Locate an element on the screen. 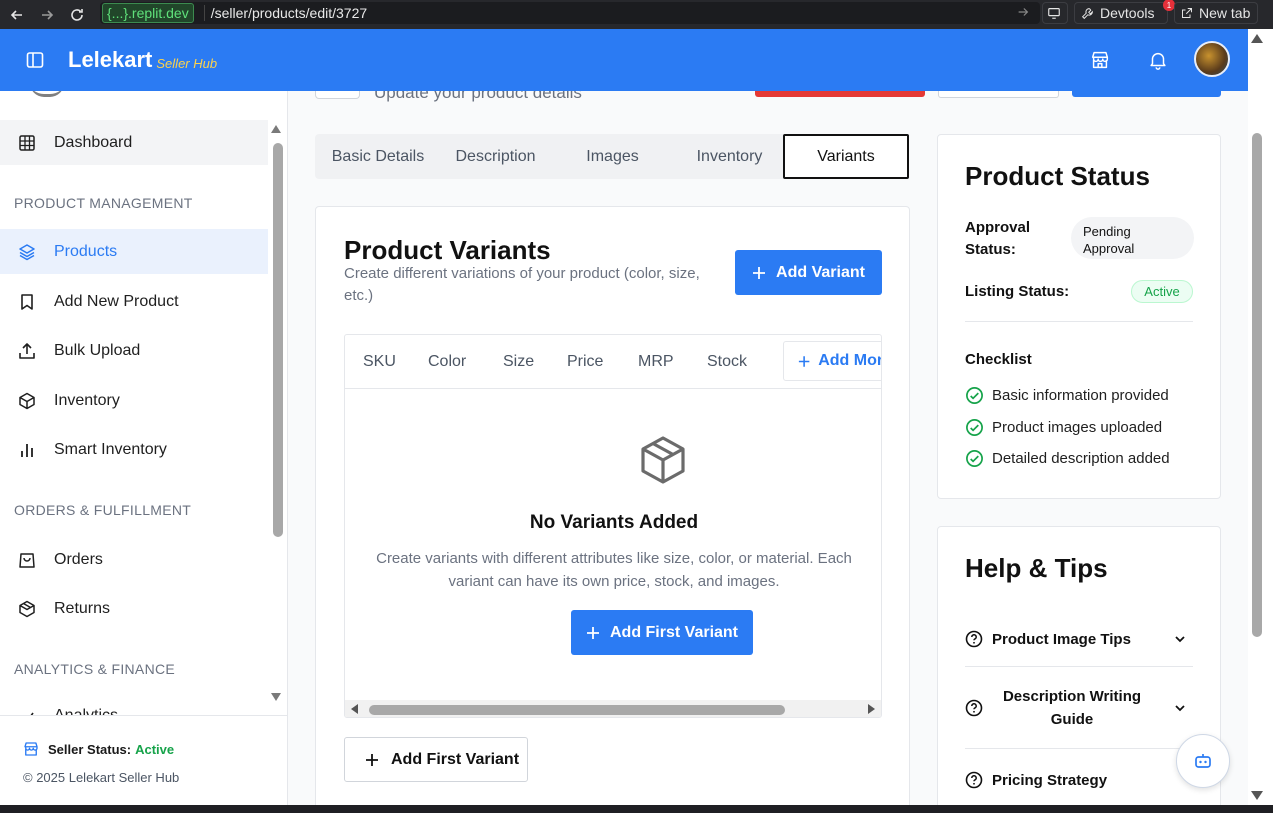 The height and width of the screenshot is (813, 1273). robot-icon is located at coordinates (1203, 761).